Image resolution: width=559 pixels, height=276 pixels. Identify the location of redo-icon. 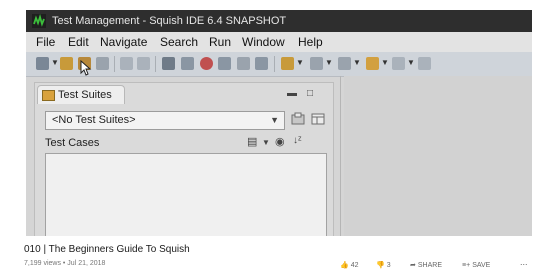
(143, 63).